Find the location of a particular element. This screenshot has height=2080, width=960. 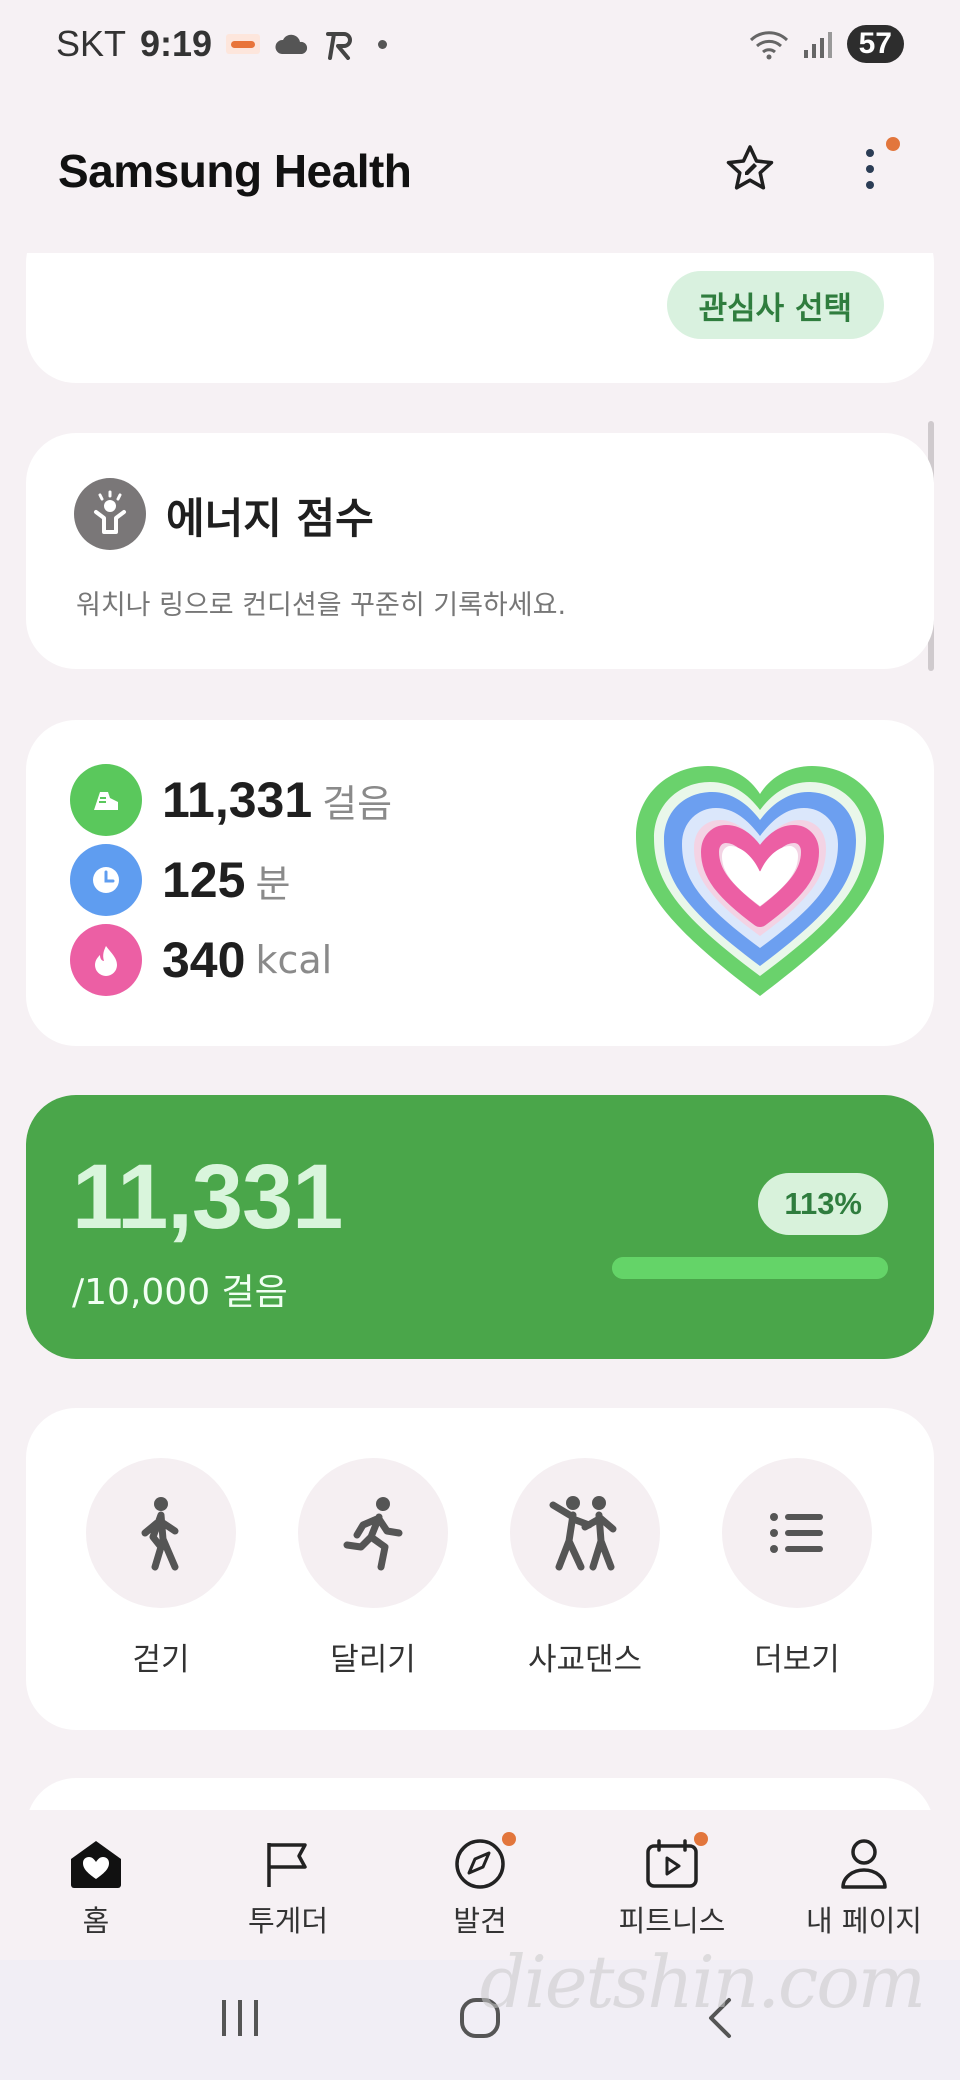

star-edit-icon is located at coordinates (750, 171).